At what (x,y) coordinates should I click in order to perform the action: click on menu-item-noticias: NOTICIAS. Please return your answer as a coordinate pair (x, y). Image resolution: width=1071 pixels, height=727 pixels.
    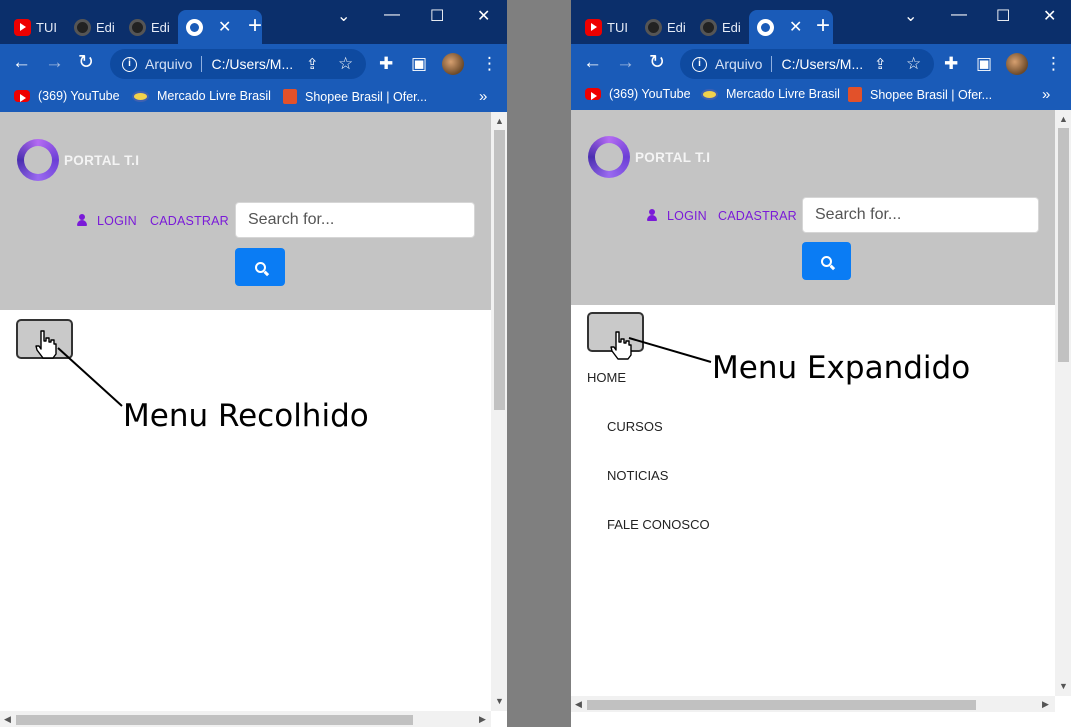
    Looking at the image, I should click on (637, 475).